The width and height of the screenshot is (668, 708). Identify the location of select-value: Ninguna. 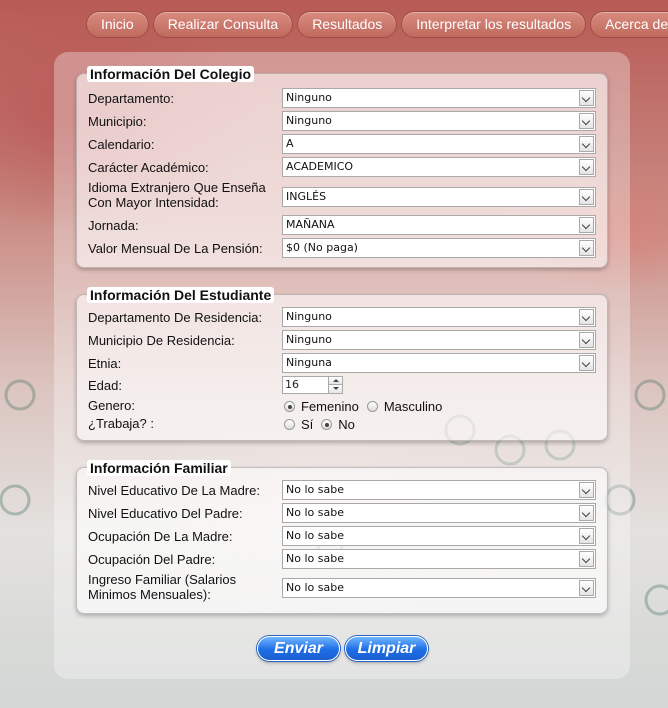
(309, 362).